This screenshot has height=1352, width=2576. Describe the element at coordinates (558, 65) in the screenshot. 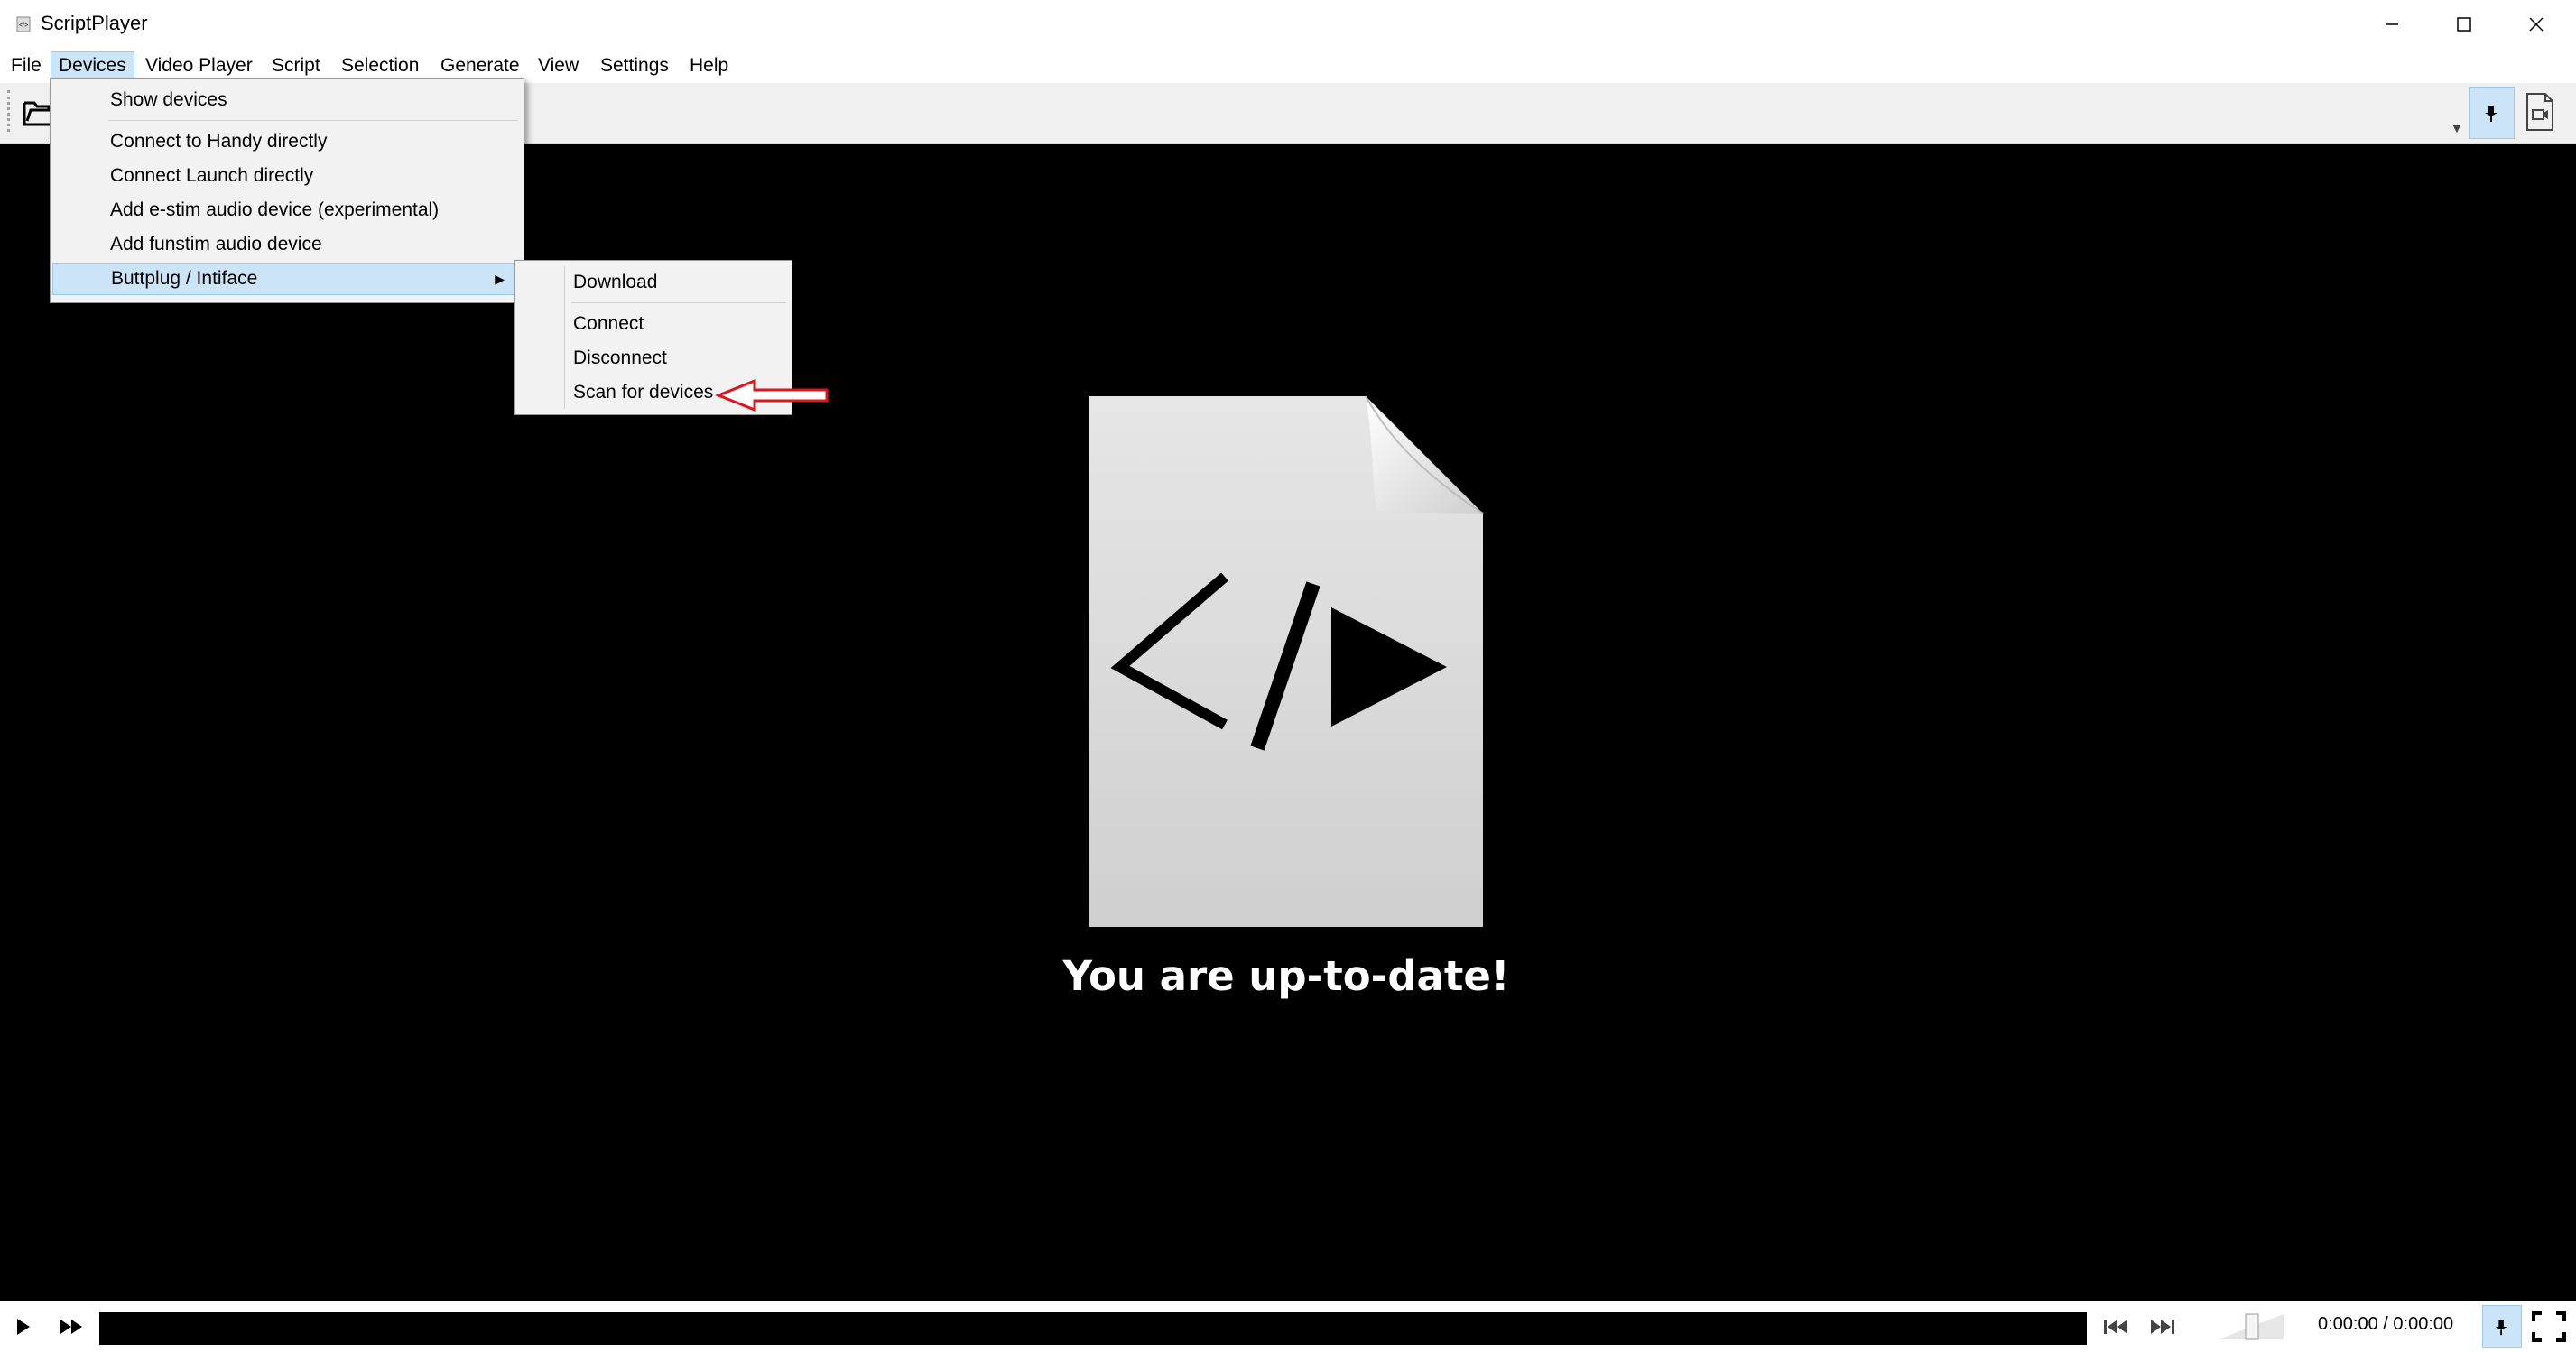

I see `menu-view: View` at that location.